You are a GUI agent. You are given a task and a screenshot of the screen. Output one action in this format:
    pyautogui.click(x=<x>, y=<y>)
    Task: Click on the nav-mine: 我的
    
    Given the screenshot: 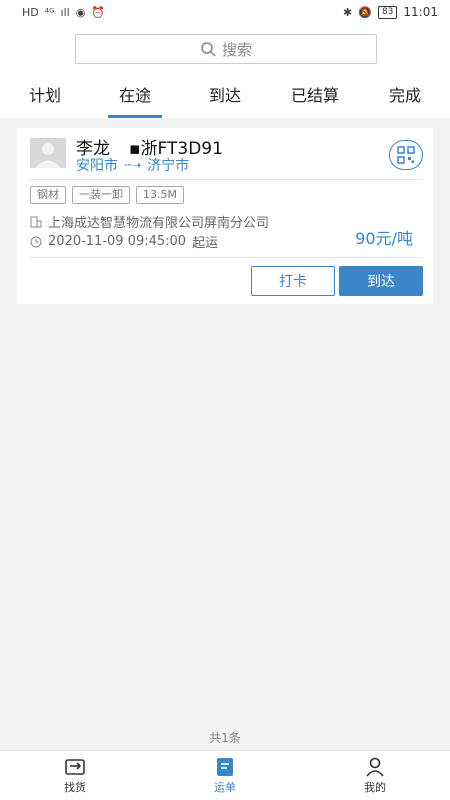 What is the action you would take?
    pyautogui.click(x=375, y=775)
    